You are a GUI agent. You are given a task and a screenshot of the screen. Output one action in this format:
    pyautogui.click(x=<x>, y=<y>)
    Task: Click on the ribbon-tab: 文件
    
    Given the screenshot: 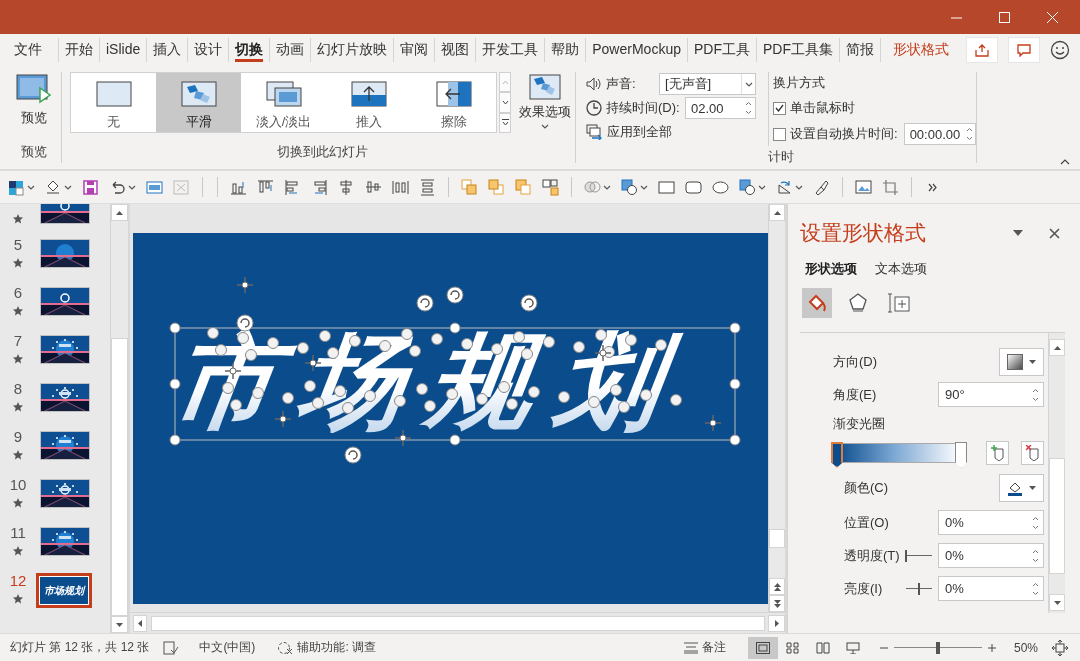 What is the action you would take?
    pyautogui.click(x=28, y=50)
    